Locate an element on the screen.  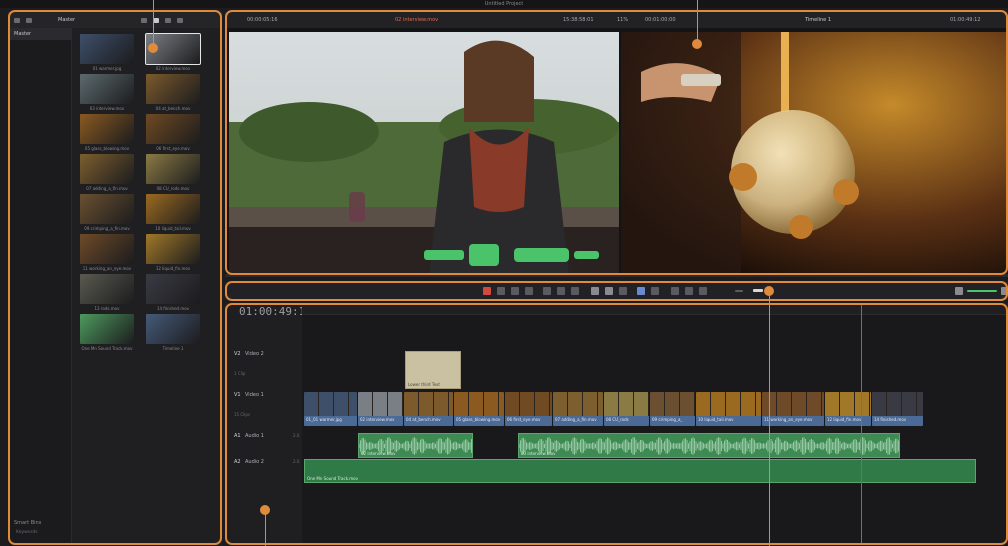
video-clip-name: 06 first_eye.mov is located at coordinates (528, 421).